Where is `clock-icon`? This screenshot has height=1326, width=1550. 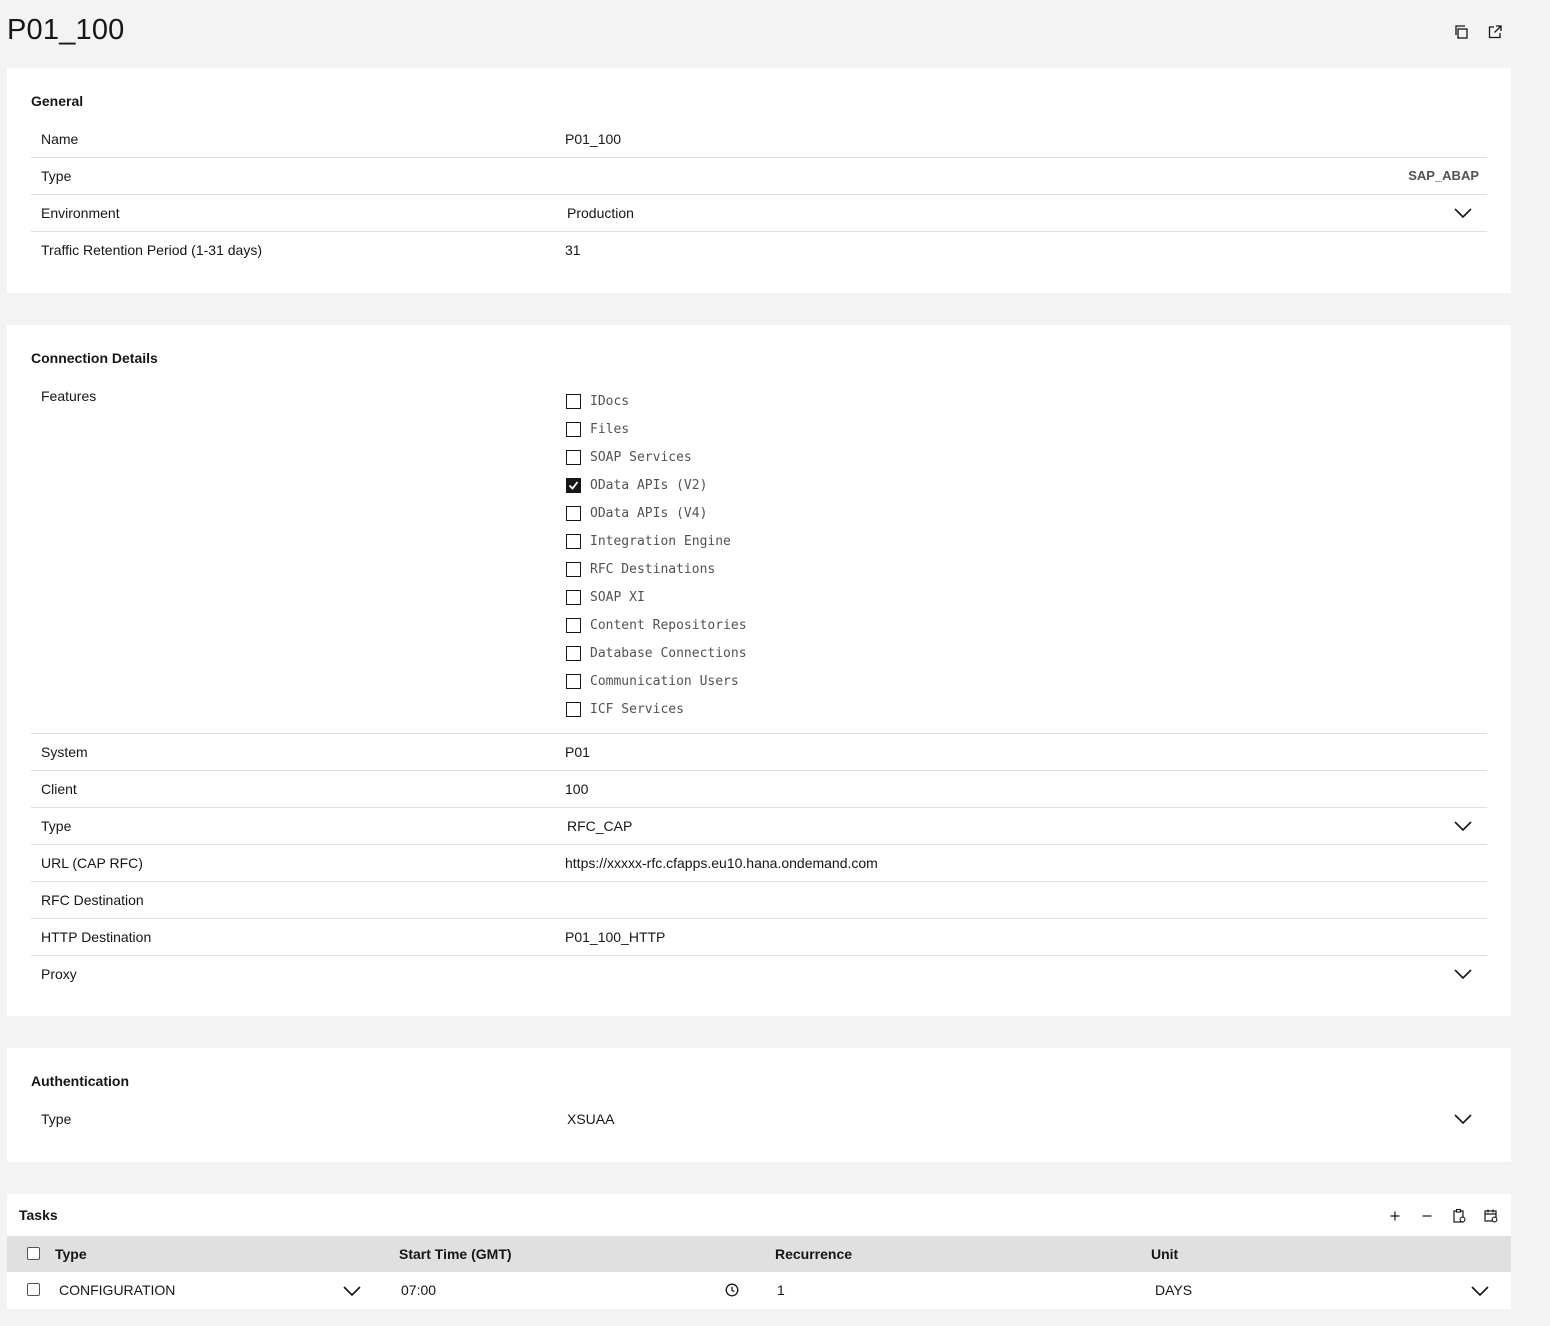 clock-icon is located at coordinates (732, 1290).